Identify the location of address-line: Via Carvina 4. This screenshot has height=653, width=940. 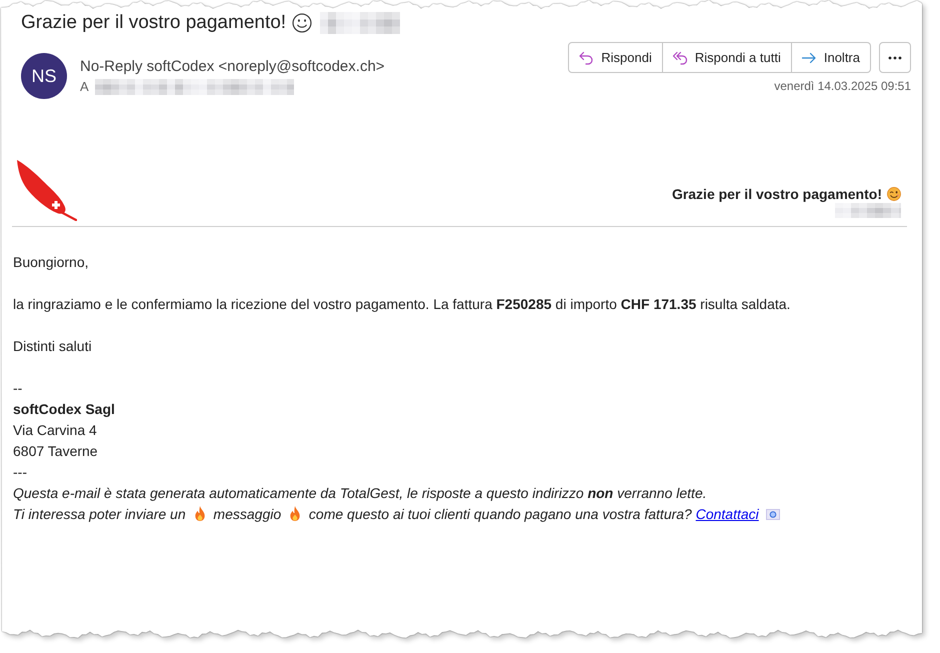
(55, 430).